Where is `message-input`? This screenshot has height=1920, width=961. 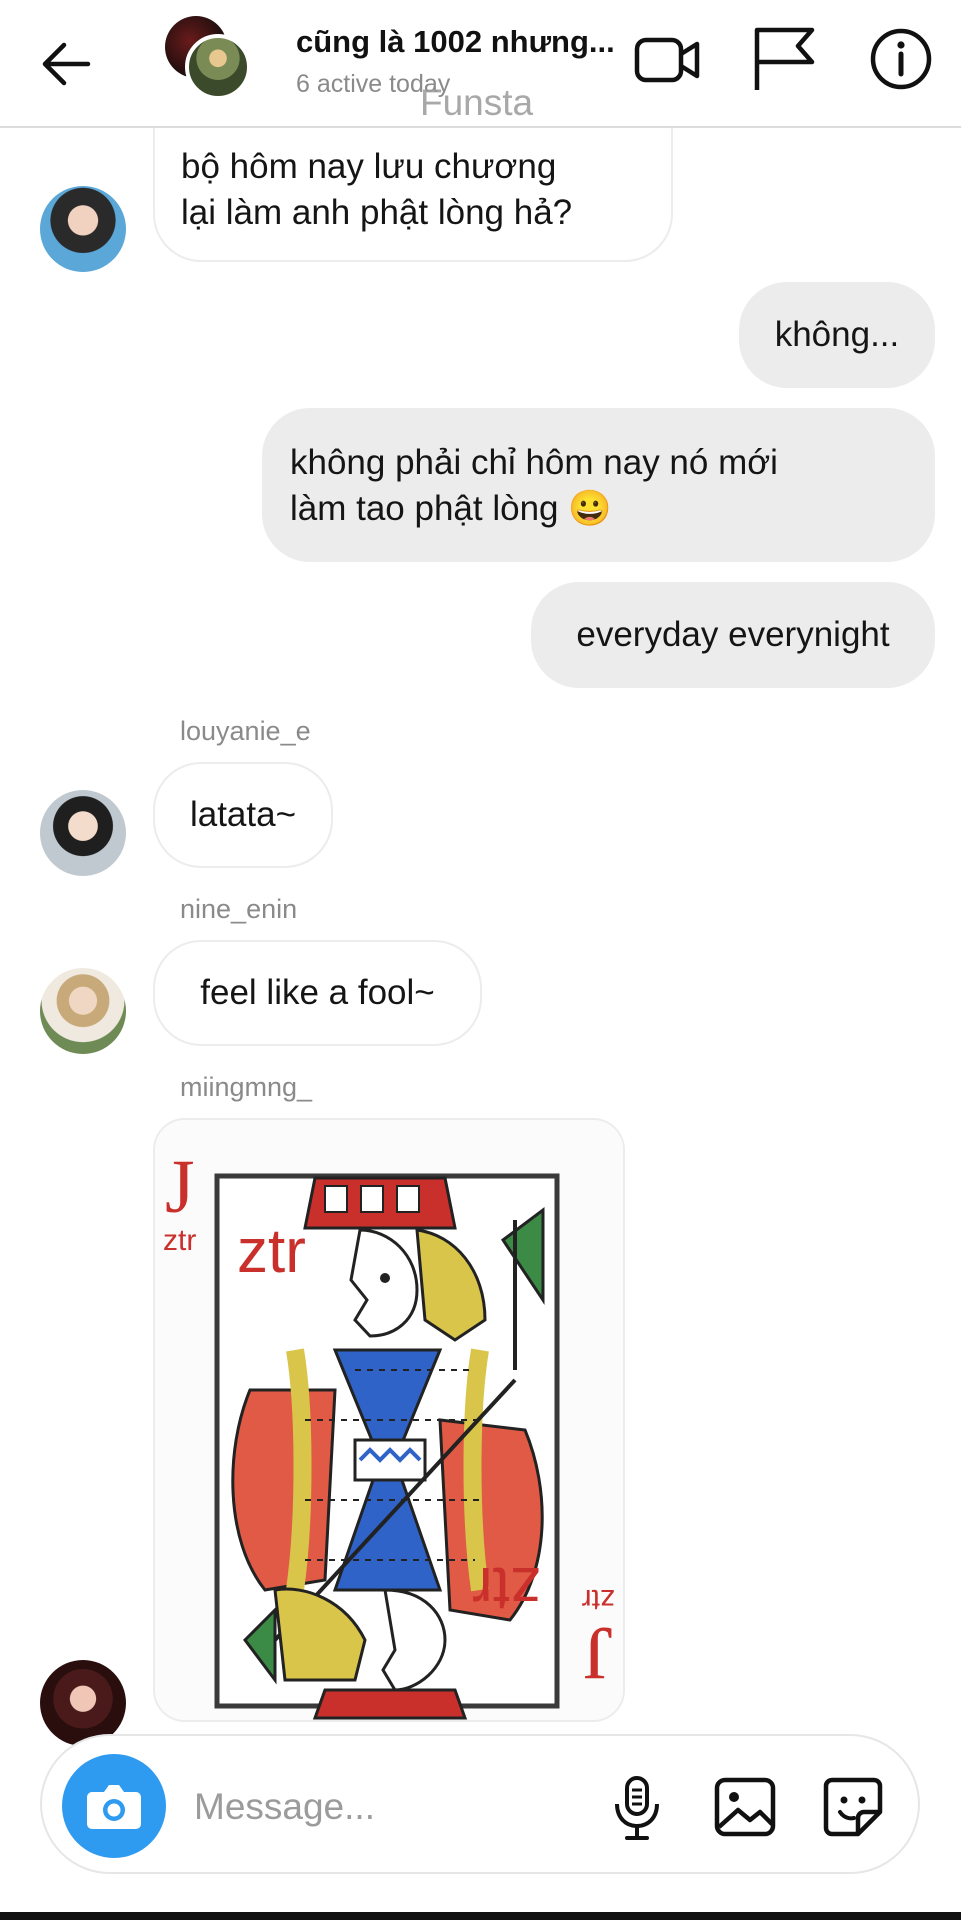 message-input is located at coordinates (404, 1807).